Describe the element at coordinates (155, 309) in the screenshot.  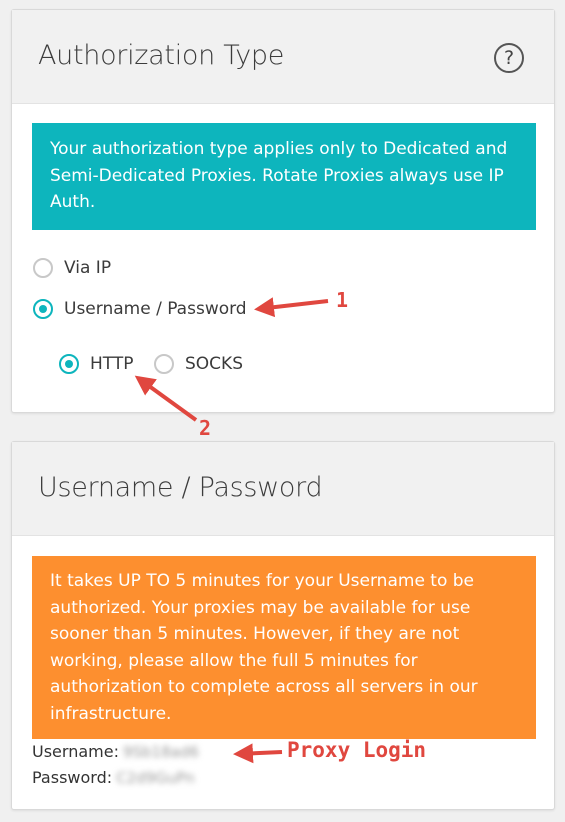
I see `radio-username-password-label: Username / Password` at that location.